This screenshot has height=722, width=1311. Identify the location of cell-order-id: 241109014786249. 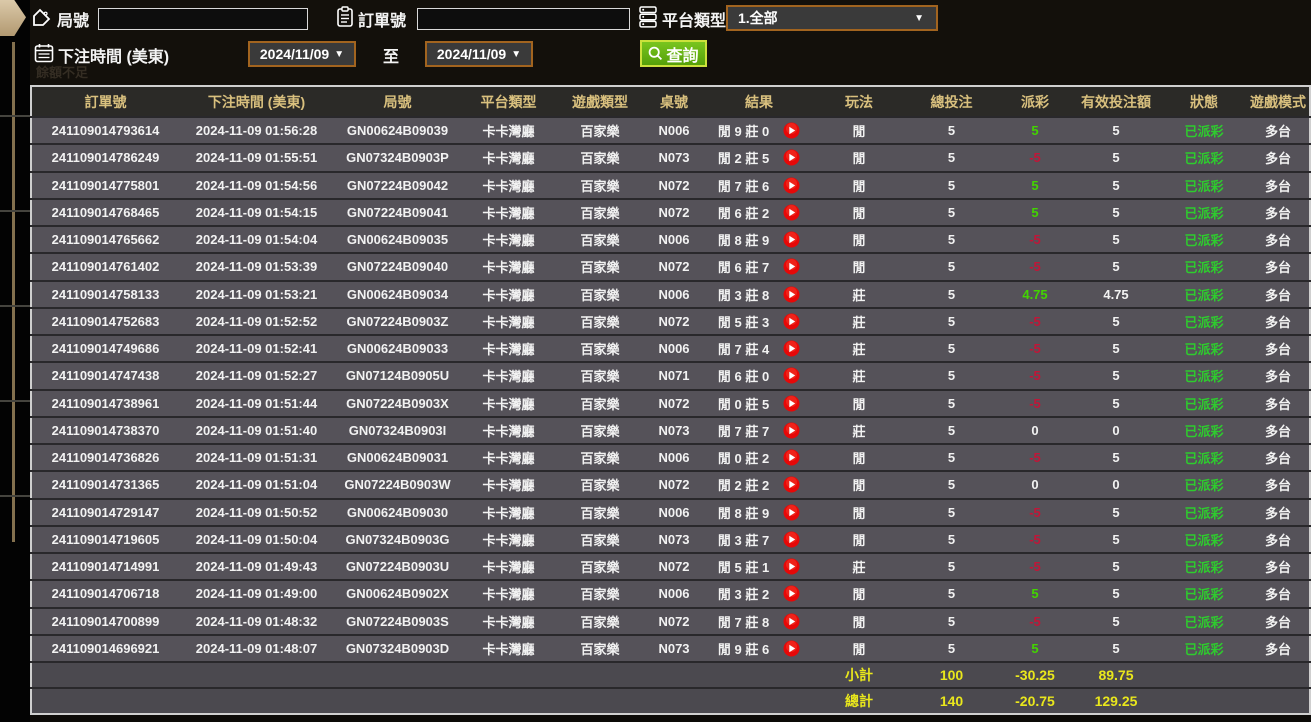
(105, 157).